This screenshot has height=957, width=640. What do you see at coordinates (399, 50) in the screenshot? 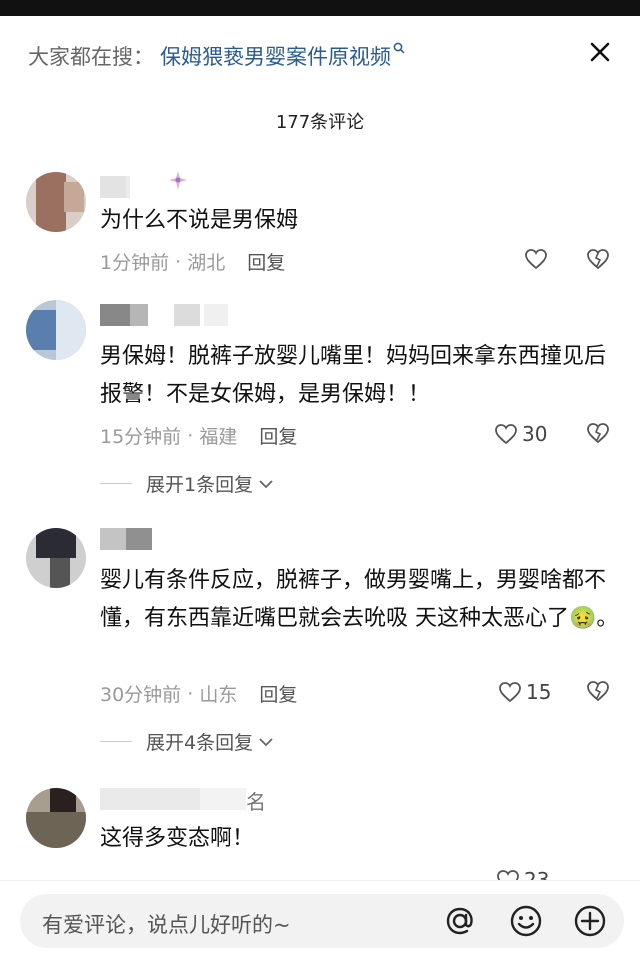
I see `search-icon` at bounding box center [399, 50].